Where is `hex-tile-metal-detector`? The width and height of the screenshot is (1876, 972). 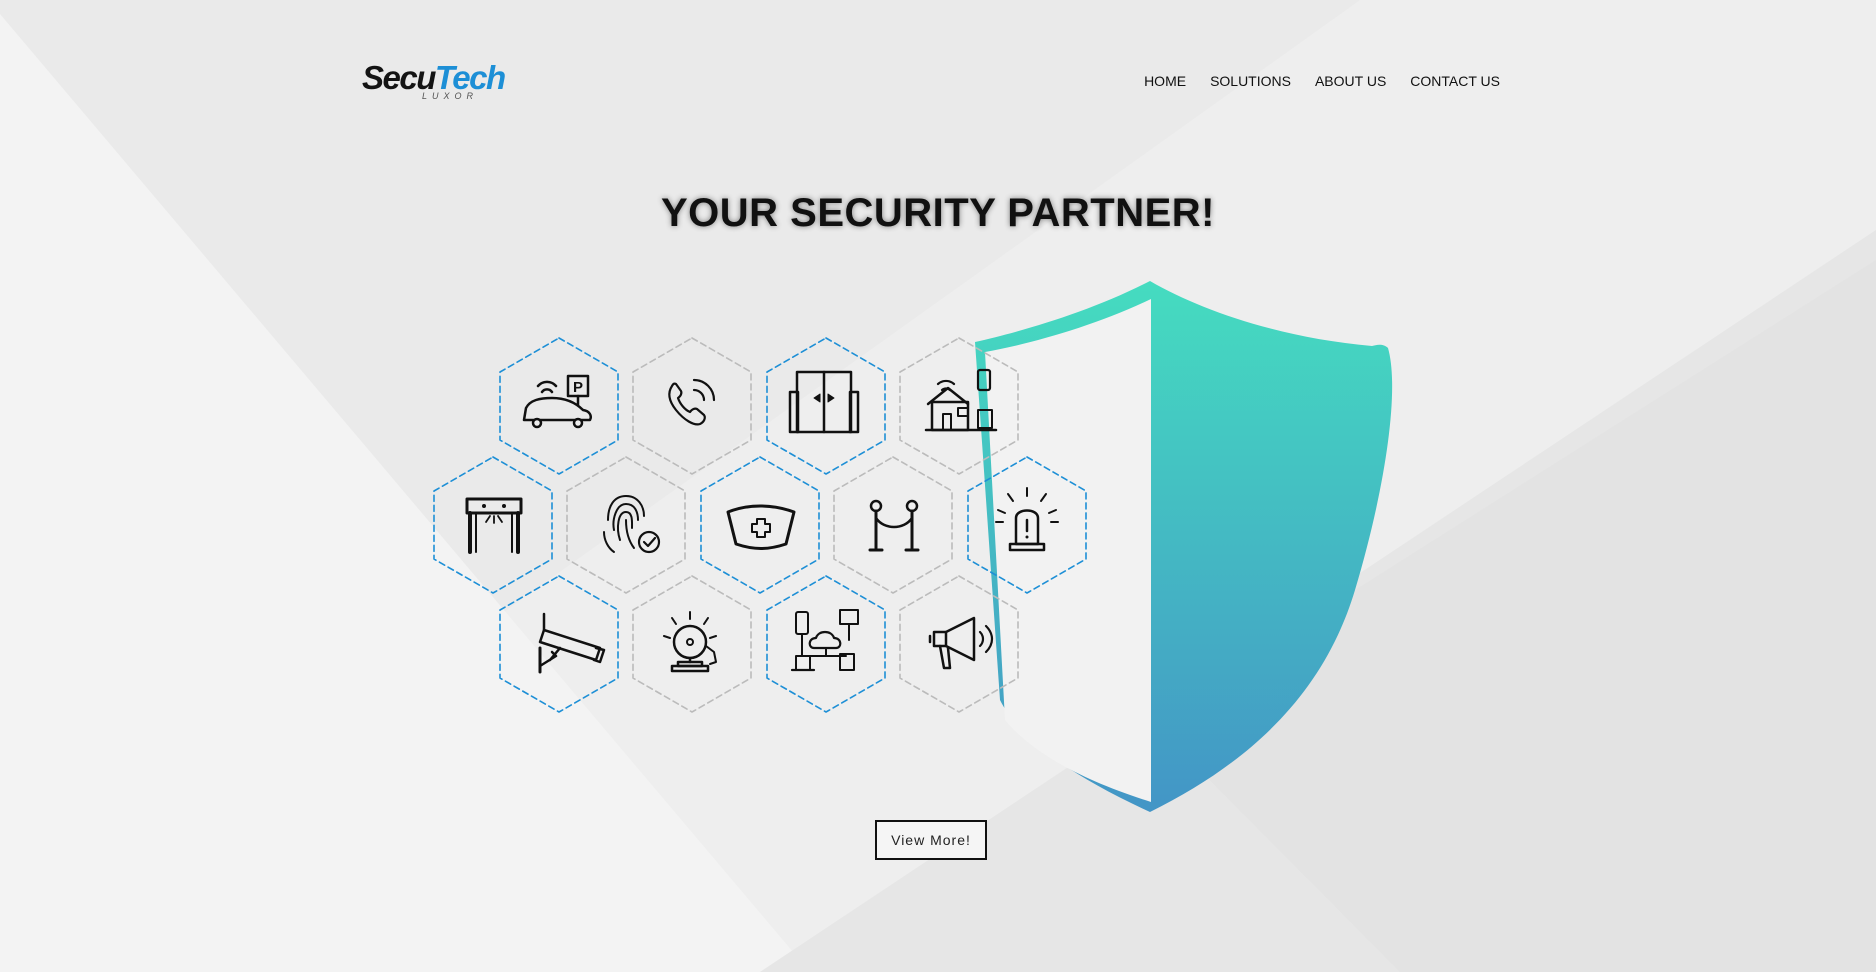 hex-tile-metal-detector is located at coordinates (493, 525).